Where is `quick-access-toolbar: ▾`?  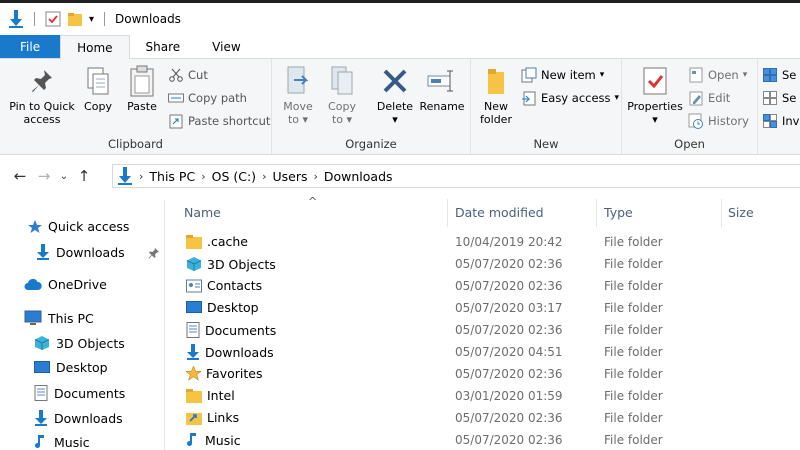
quick-access-toolbar: ▾ is located at coordinates (58, 19).